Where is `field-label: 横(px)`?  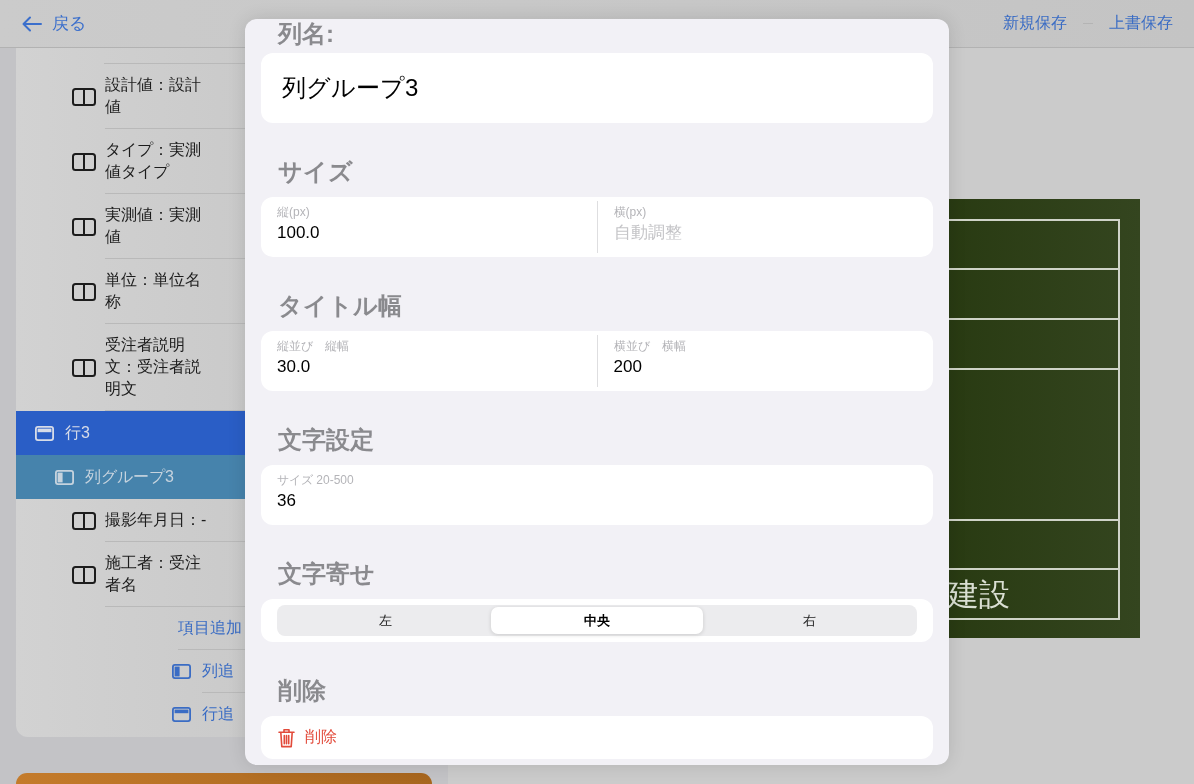 field-label: 横(px) is located at coordinates (630, 212).